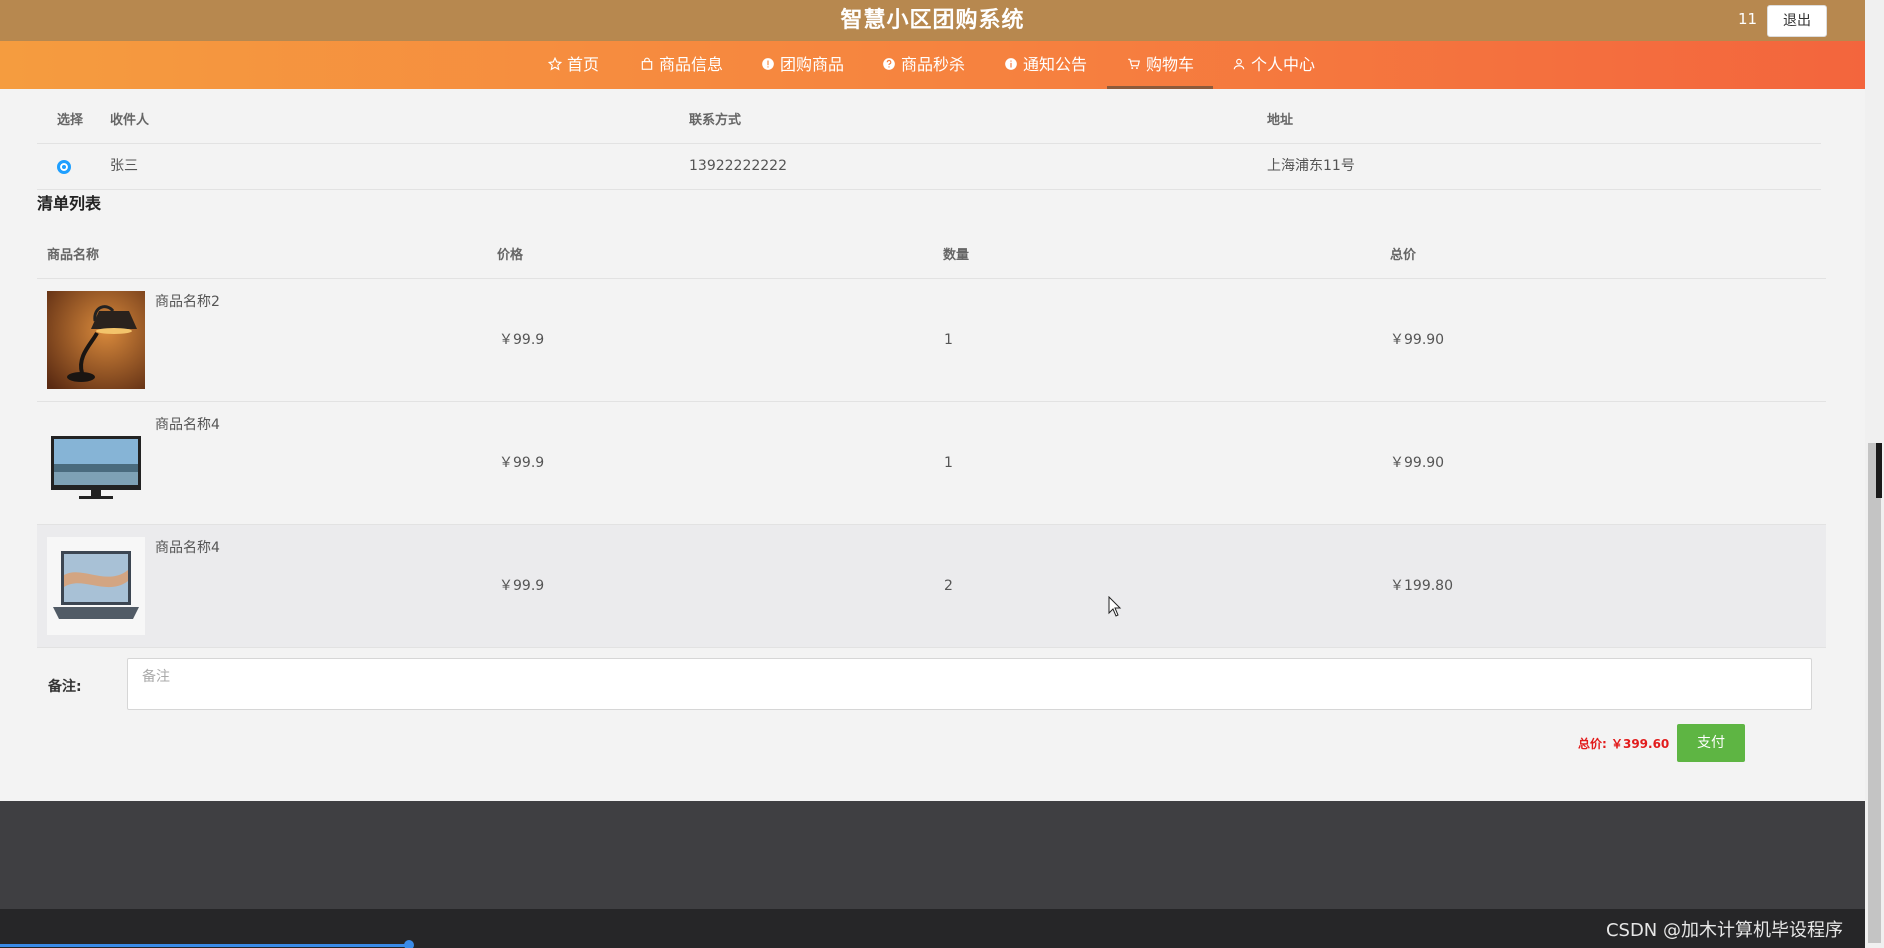 The width and height of the screenshot is (1884, 948). Describe the element at coordinates (1170, 64) in the screenshot. I see `nav-label: 购物车` at that location.